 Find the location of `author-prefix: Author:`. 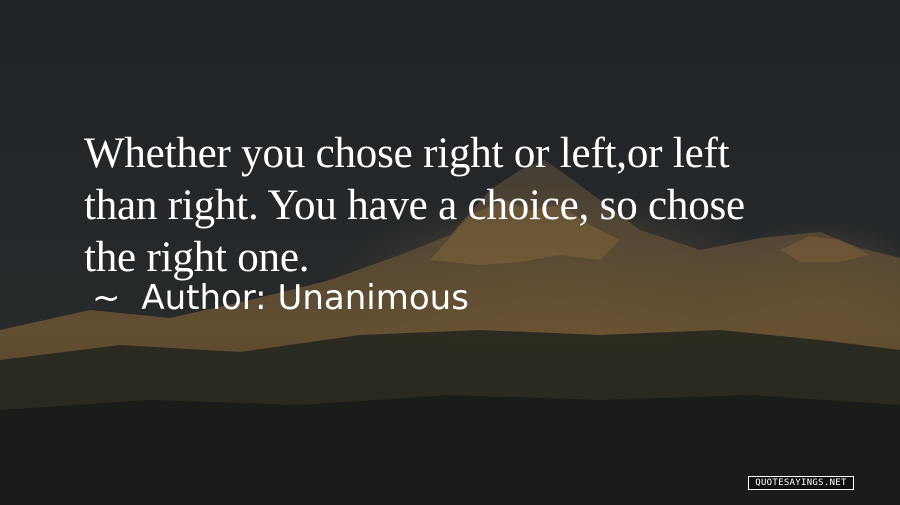

author-prefix: Author: is located at coordinates (204, 298).